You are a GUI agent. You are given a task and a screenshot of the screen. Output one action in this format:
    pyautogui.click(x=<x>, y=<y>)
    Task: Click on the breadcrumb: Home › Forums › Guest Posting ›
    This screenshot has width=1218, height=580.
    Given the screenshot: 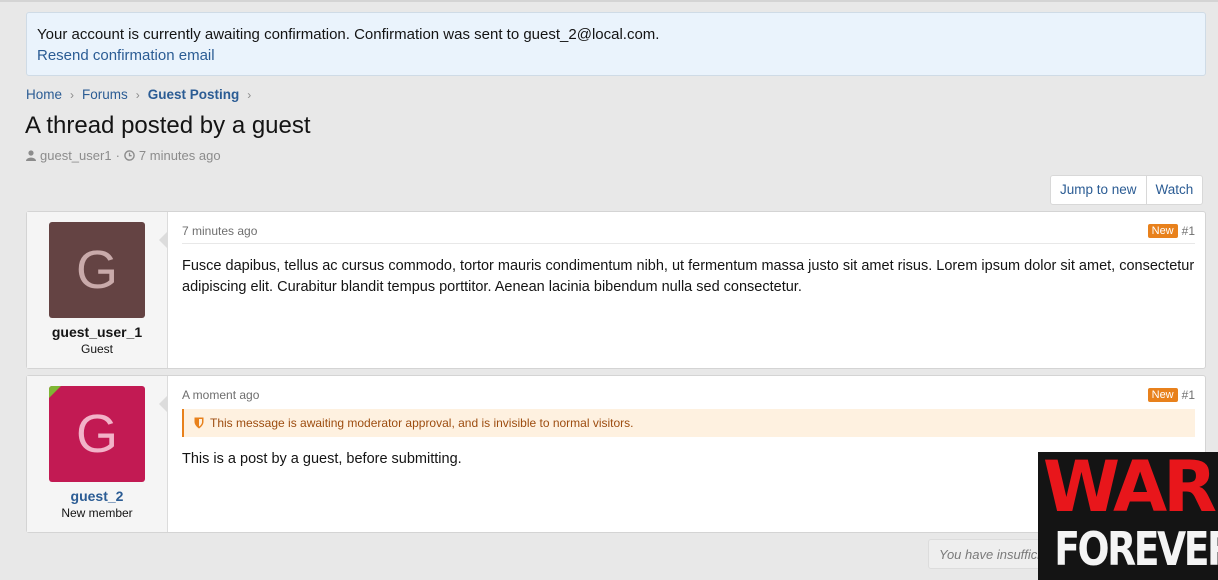 What is the action you would take?
    pyautogui.click(x=142, y=94)
    